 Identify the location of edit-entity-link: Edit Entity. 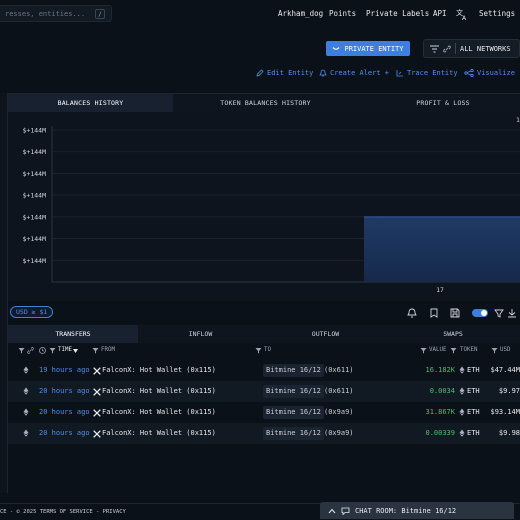
(284, 73).